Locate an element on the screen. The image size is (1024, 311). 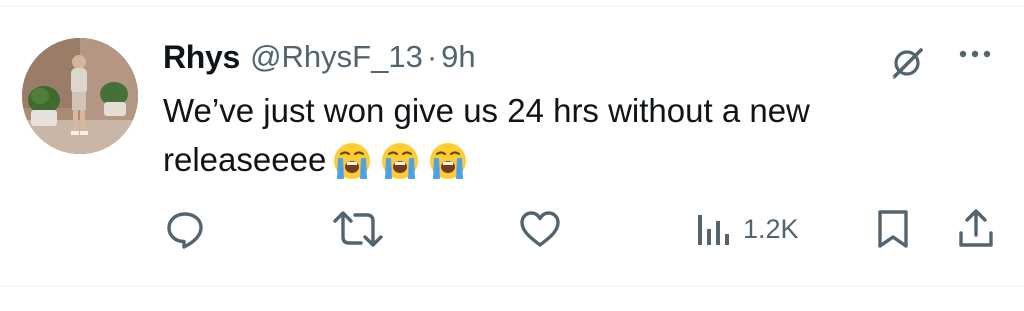
heart-icon is located at coordinates (540, 229).